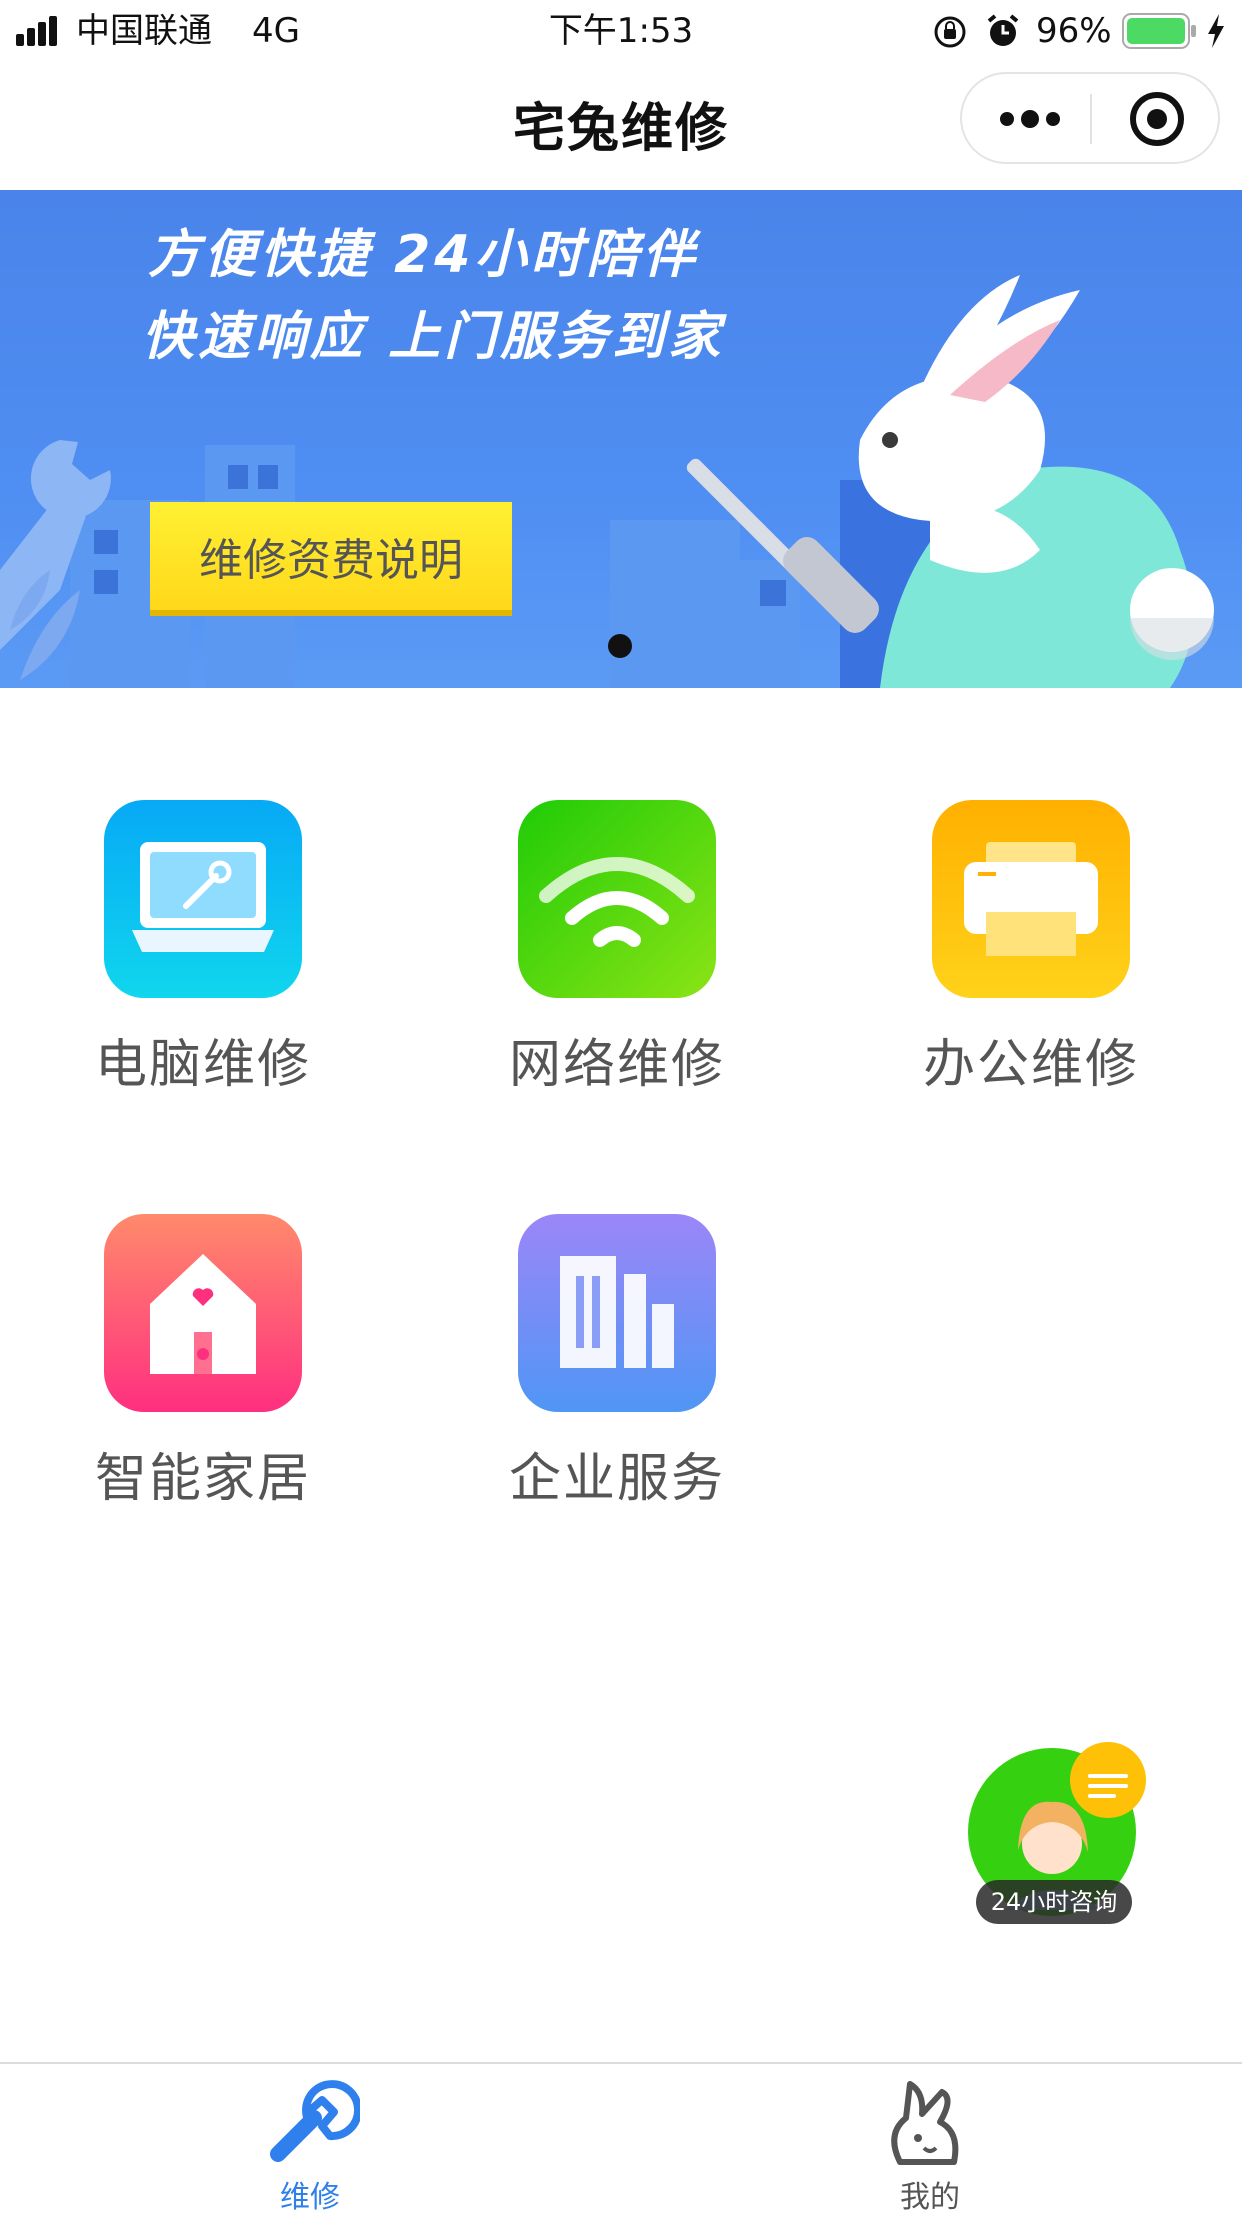 The width and height of the screenshot is (1242, 2216). Describe the element at coordinates (621, 126) in the screenshot. I see `nav-bar: 宅兔维修` at that location.